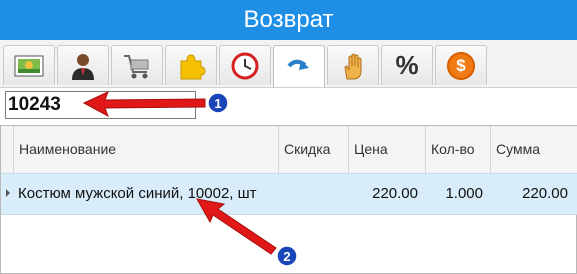 The height and width of the screenshot is (274, 577). I want to click on tab-percent: %, so click(407, 65).